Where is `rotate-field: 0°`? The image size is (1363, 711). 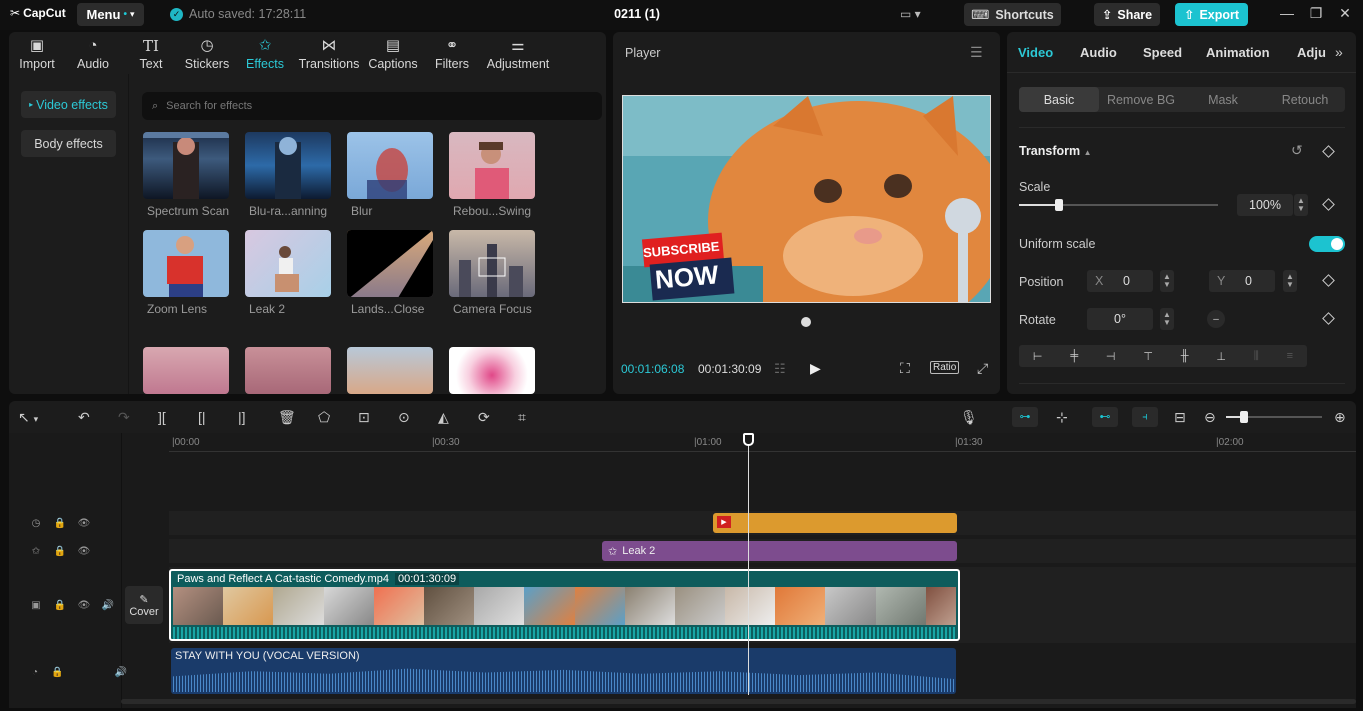 rotate-field: 0° is located at coordinates (1120, 319).